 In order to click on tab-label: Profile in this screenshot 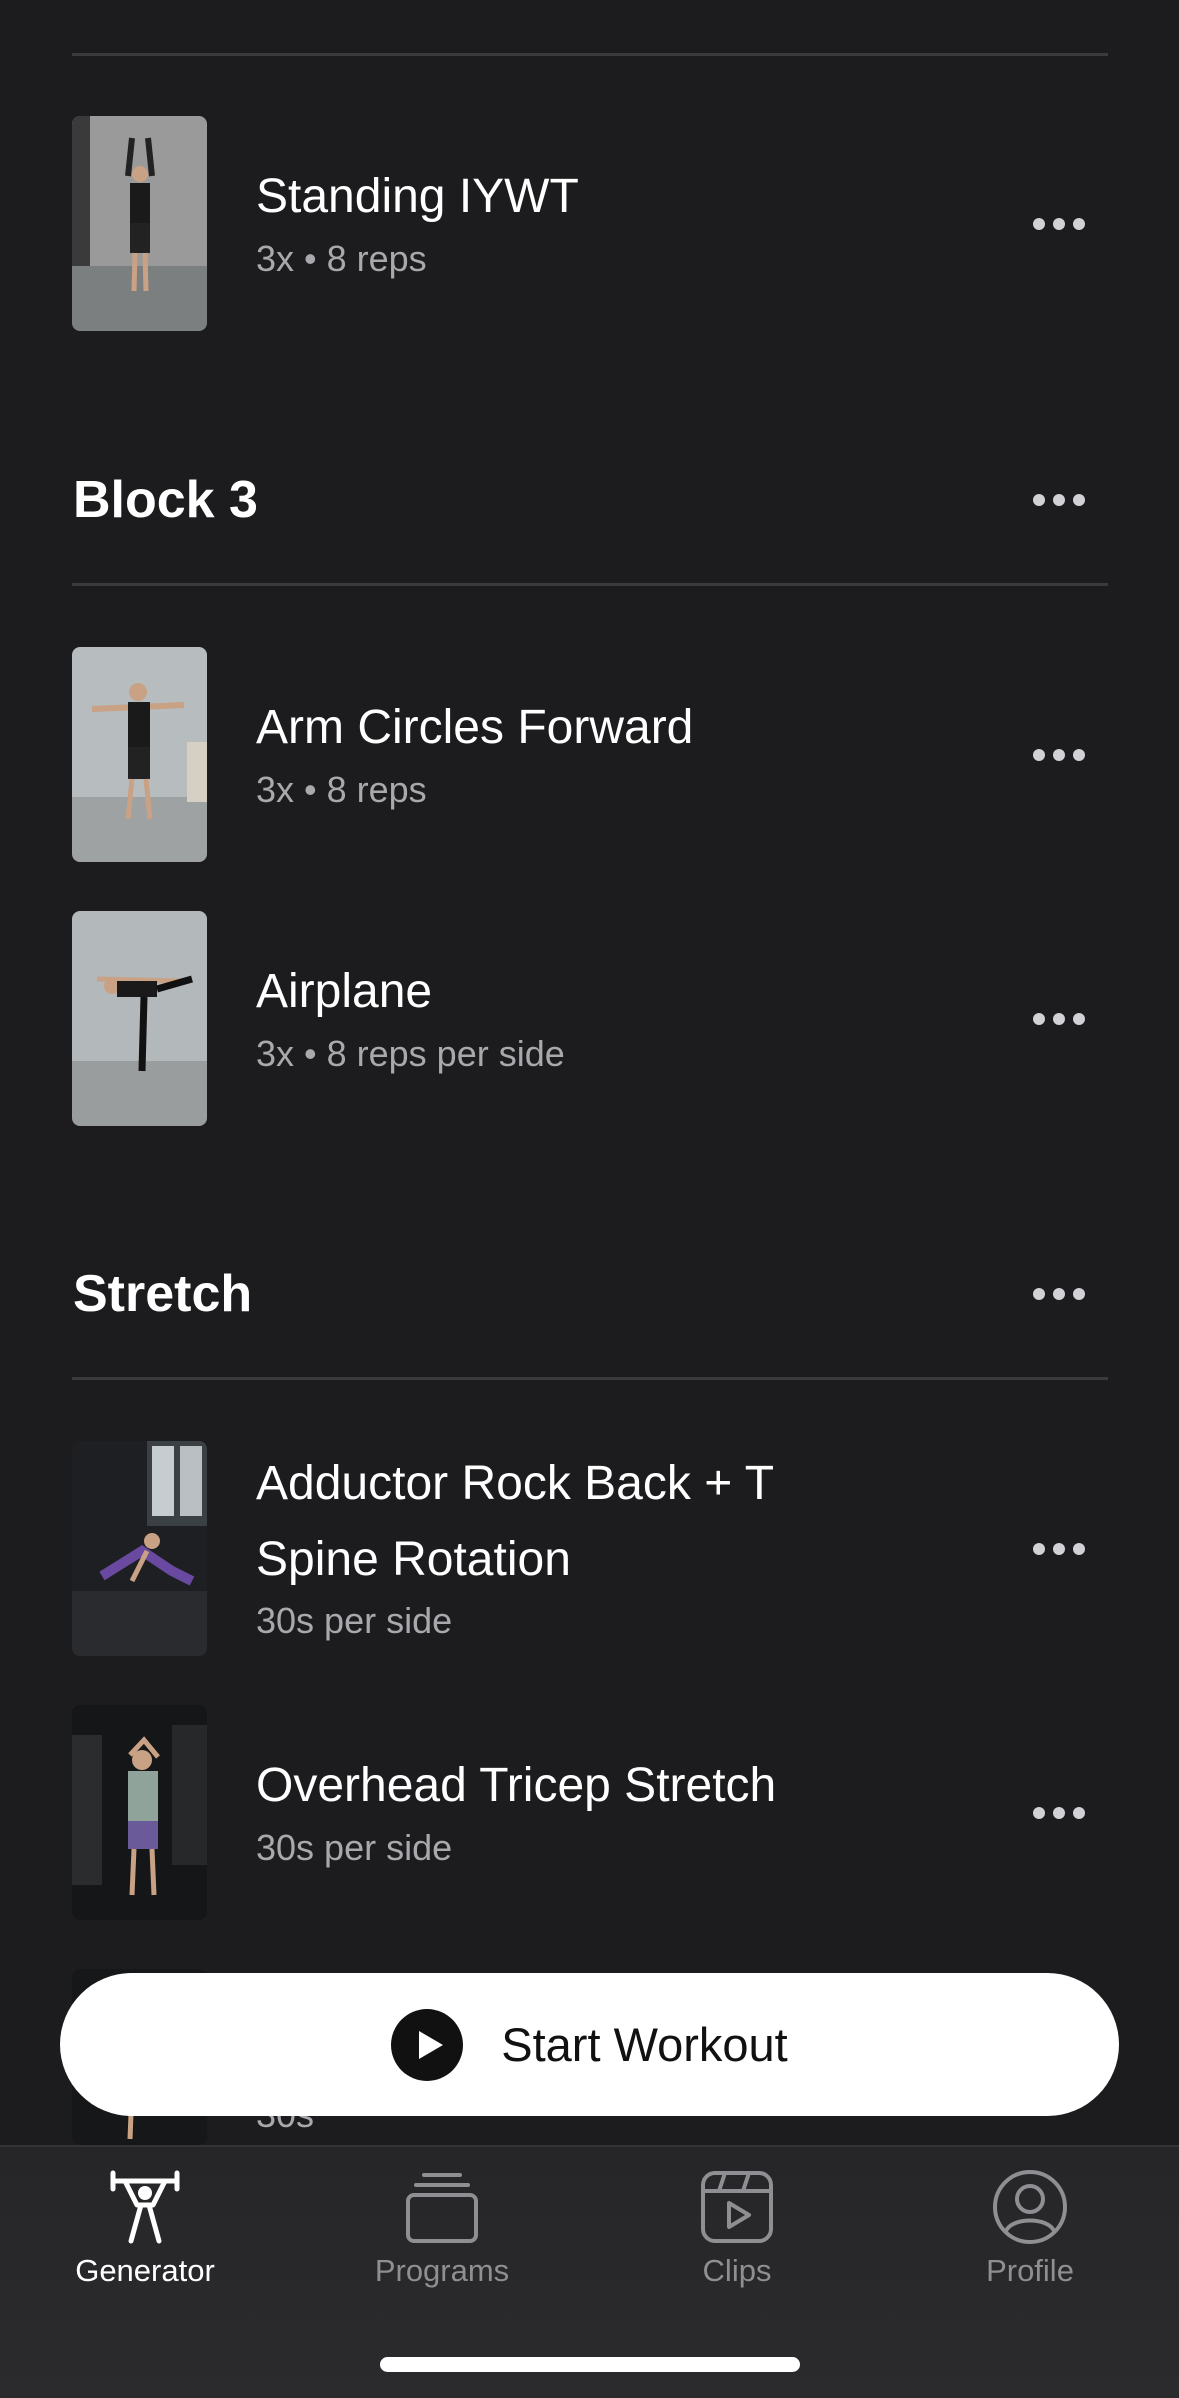, I will do `click(1030, 2270)`.